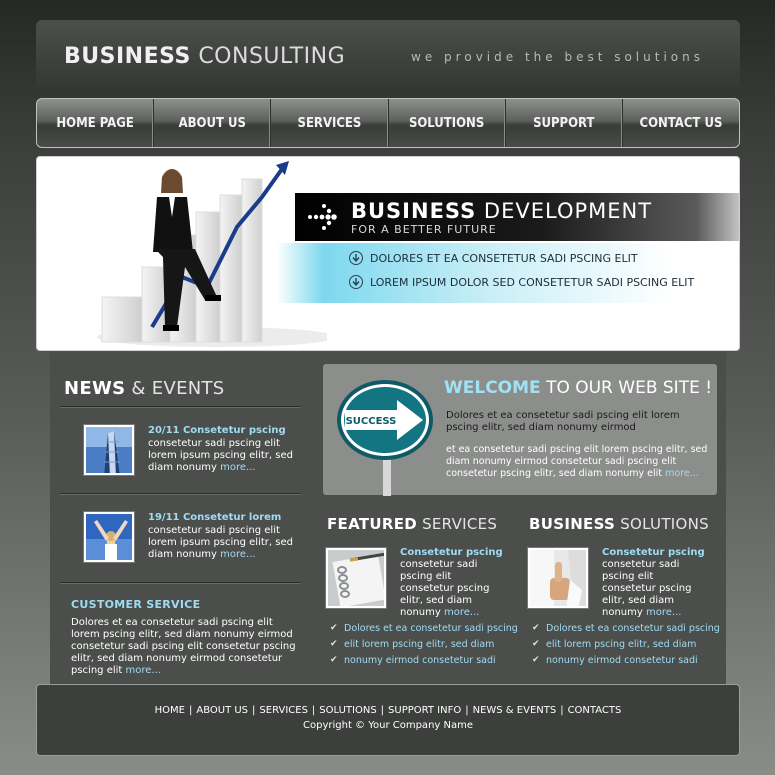 Image resolution: width=775 pixels, height=775 pixels. What do you see at coordinates (447, 123) in the screenshot?
I see `nav-solutions: SOLUTIONS` at bounding box center [447, 123].